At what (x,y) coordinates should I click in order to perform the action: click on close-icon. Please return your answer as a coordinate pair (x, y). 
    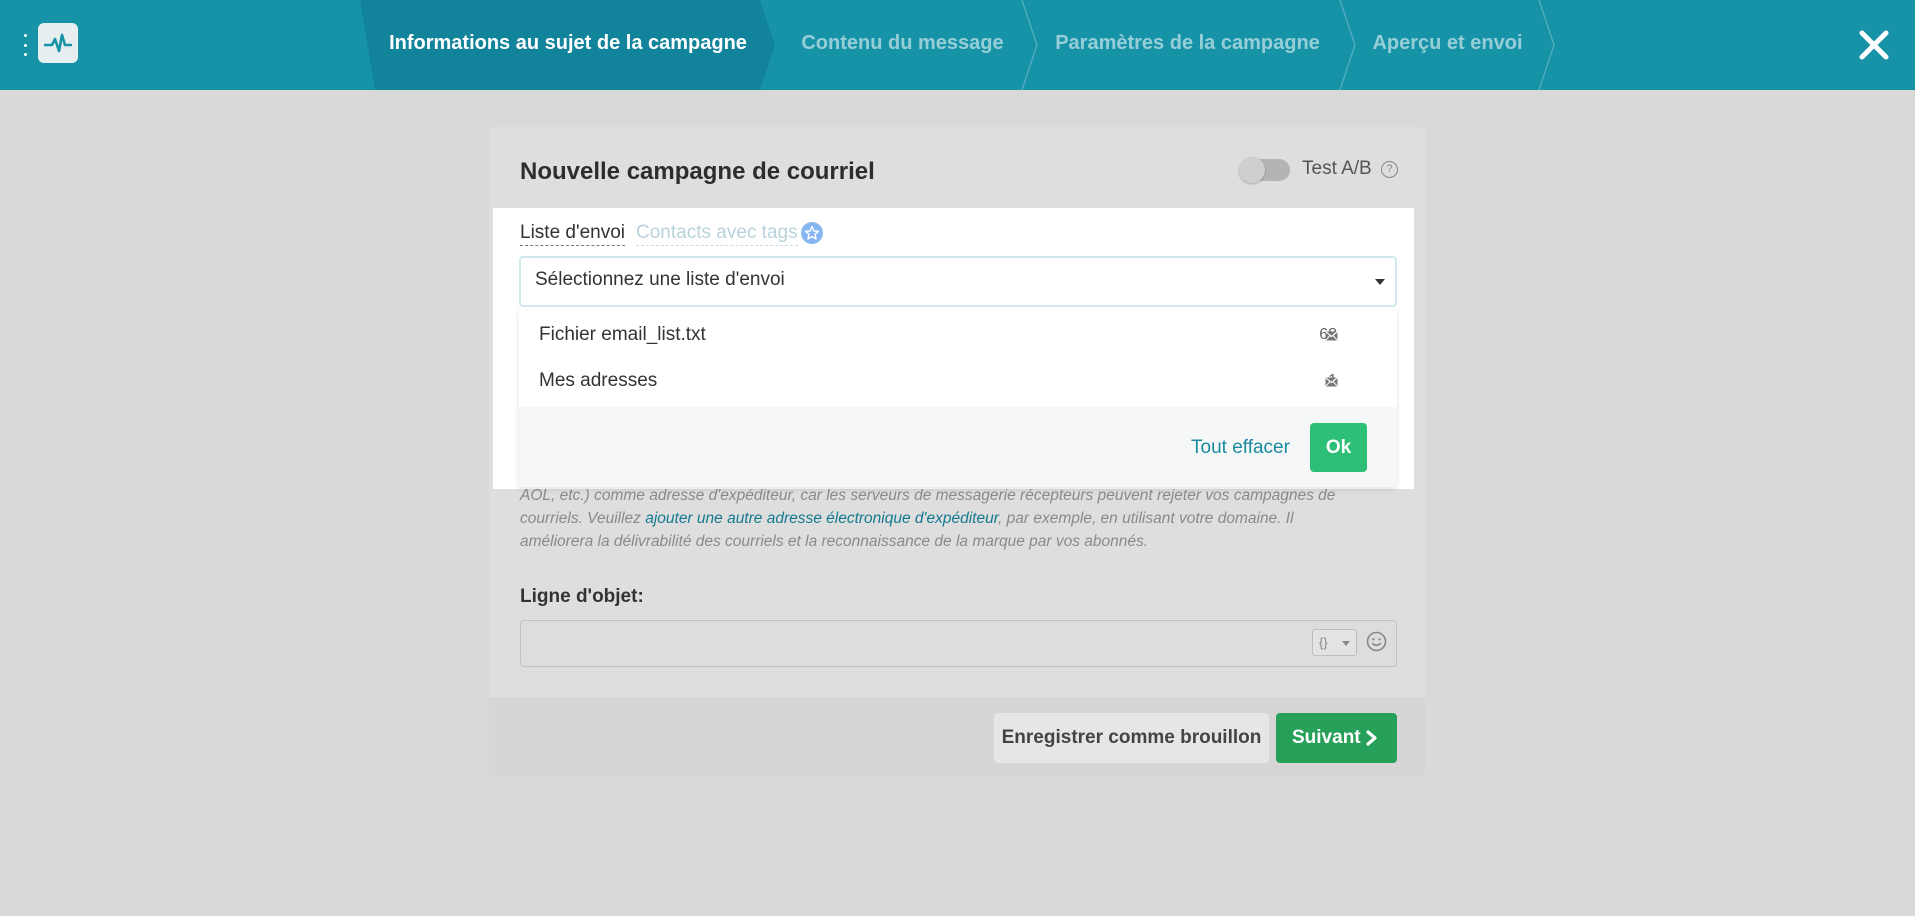
    Looking at the image, I should click on (1874, 45).